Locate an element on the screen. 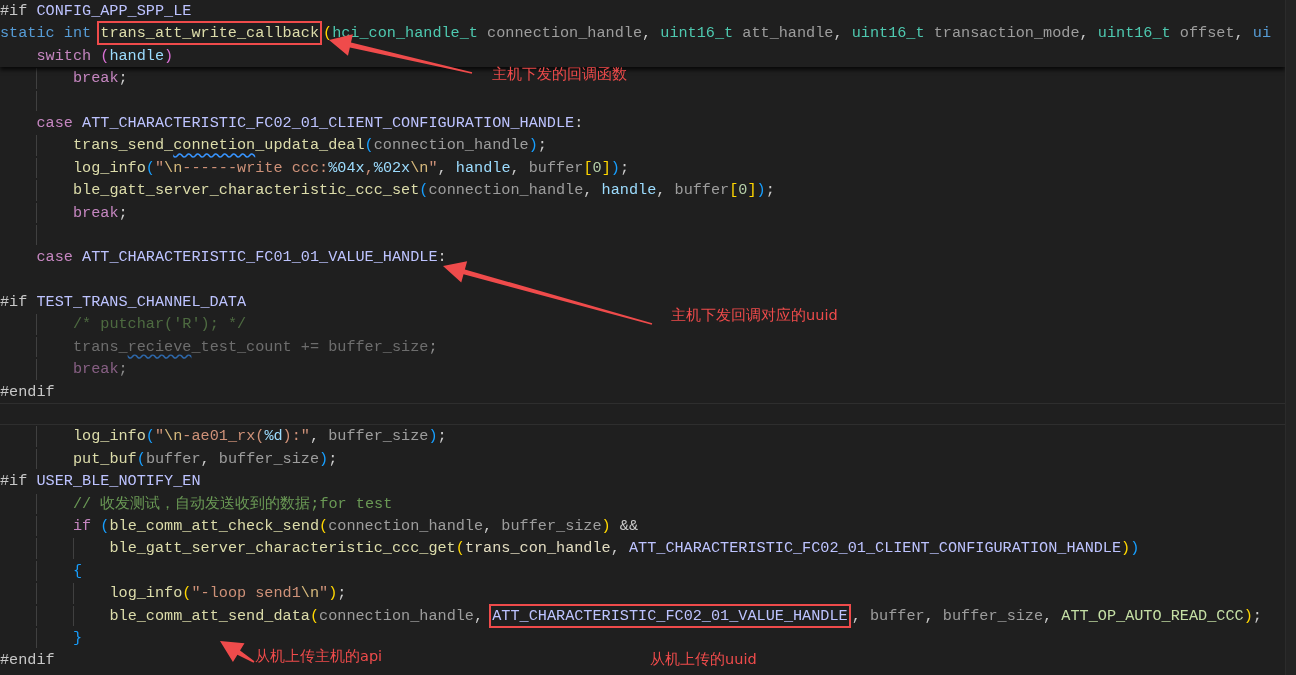  code-line: put_buf(buffer, buffer_size); is located at coordinates (205, 459).